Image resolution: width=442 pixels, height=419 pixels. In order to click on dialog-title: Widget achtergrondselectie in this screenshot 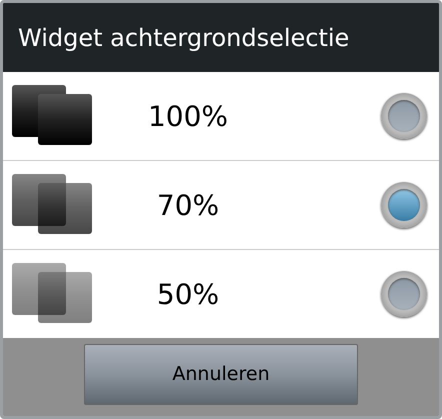, I will do `click(184, 38)`.